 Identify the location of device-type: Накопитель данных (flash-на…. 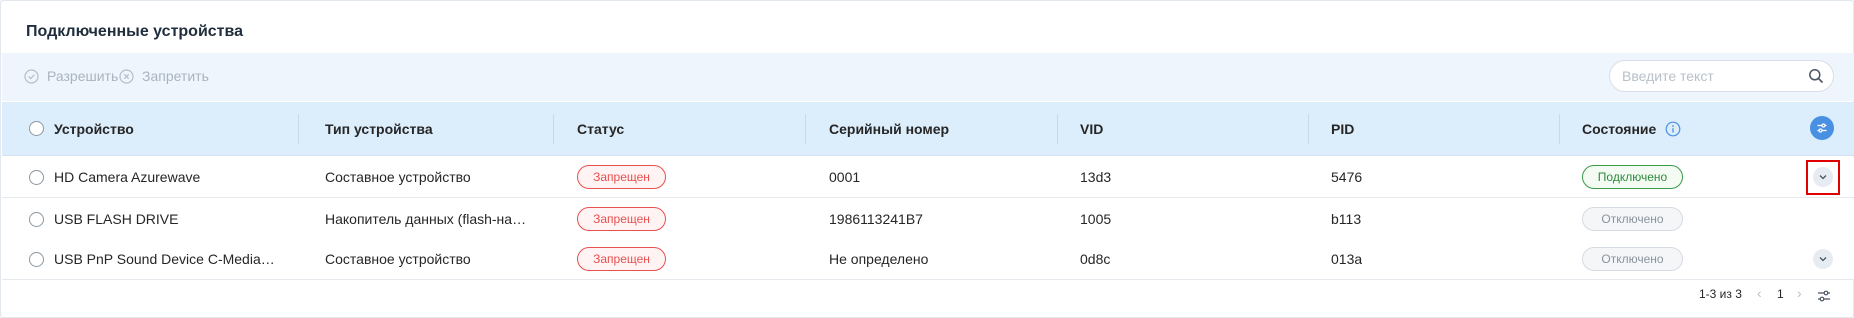
(426, 219).